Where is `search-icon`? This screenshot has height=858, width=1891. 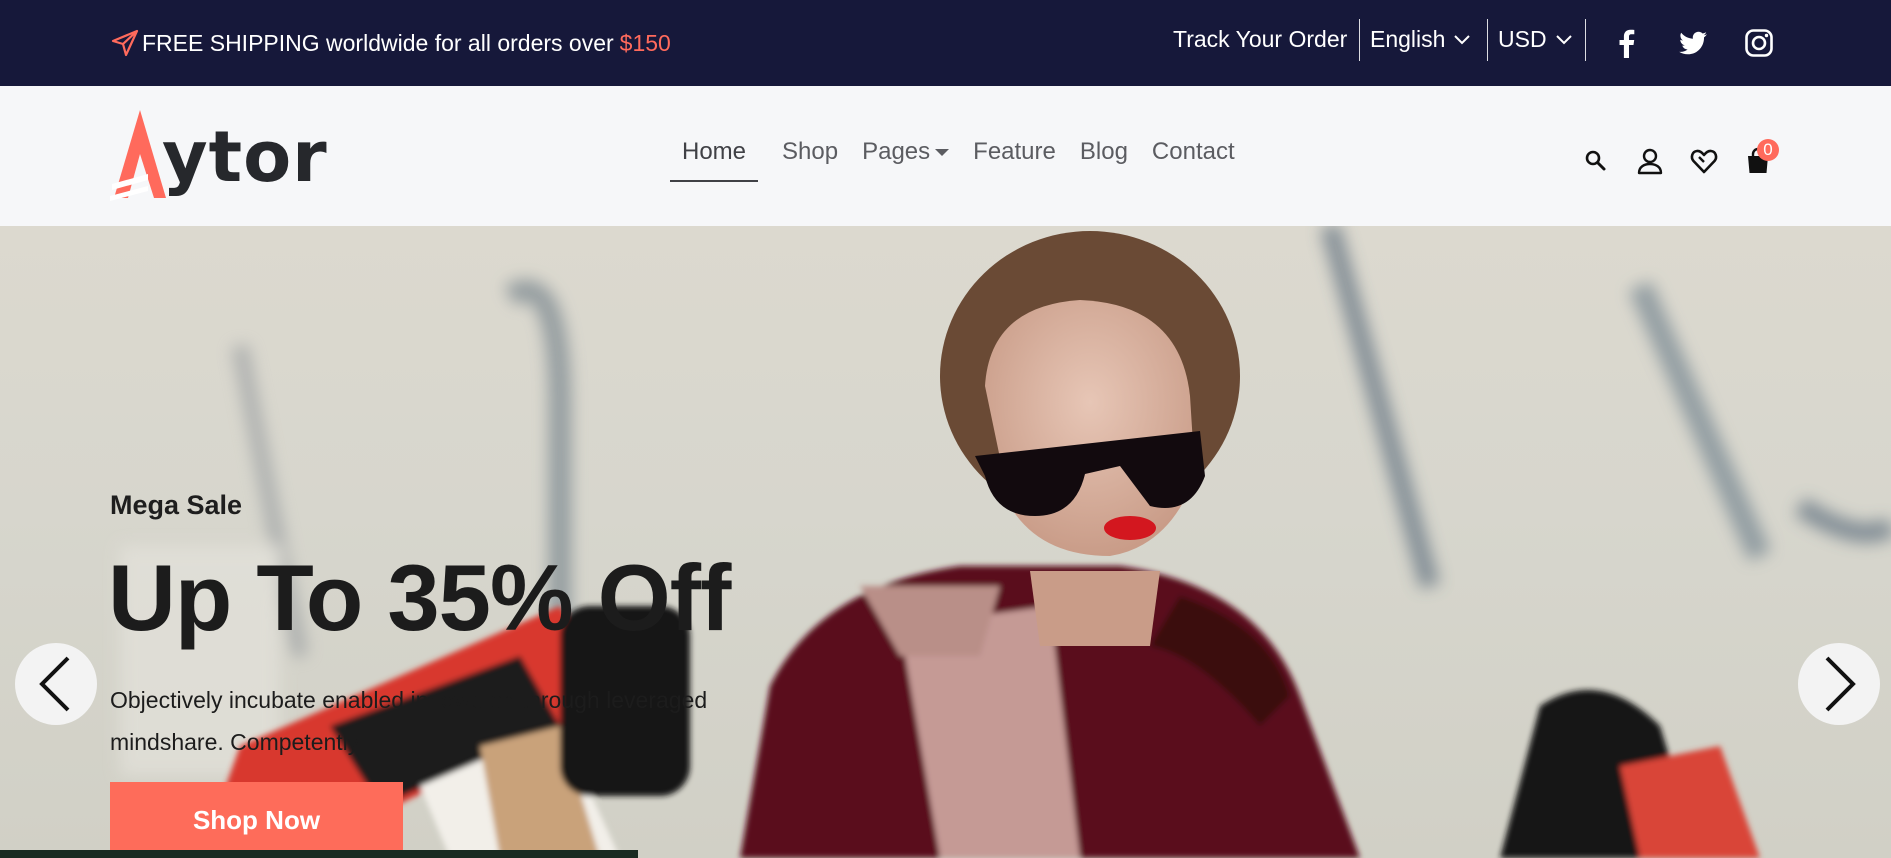 search-icon is located at coordinates (1596, 161).